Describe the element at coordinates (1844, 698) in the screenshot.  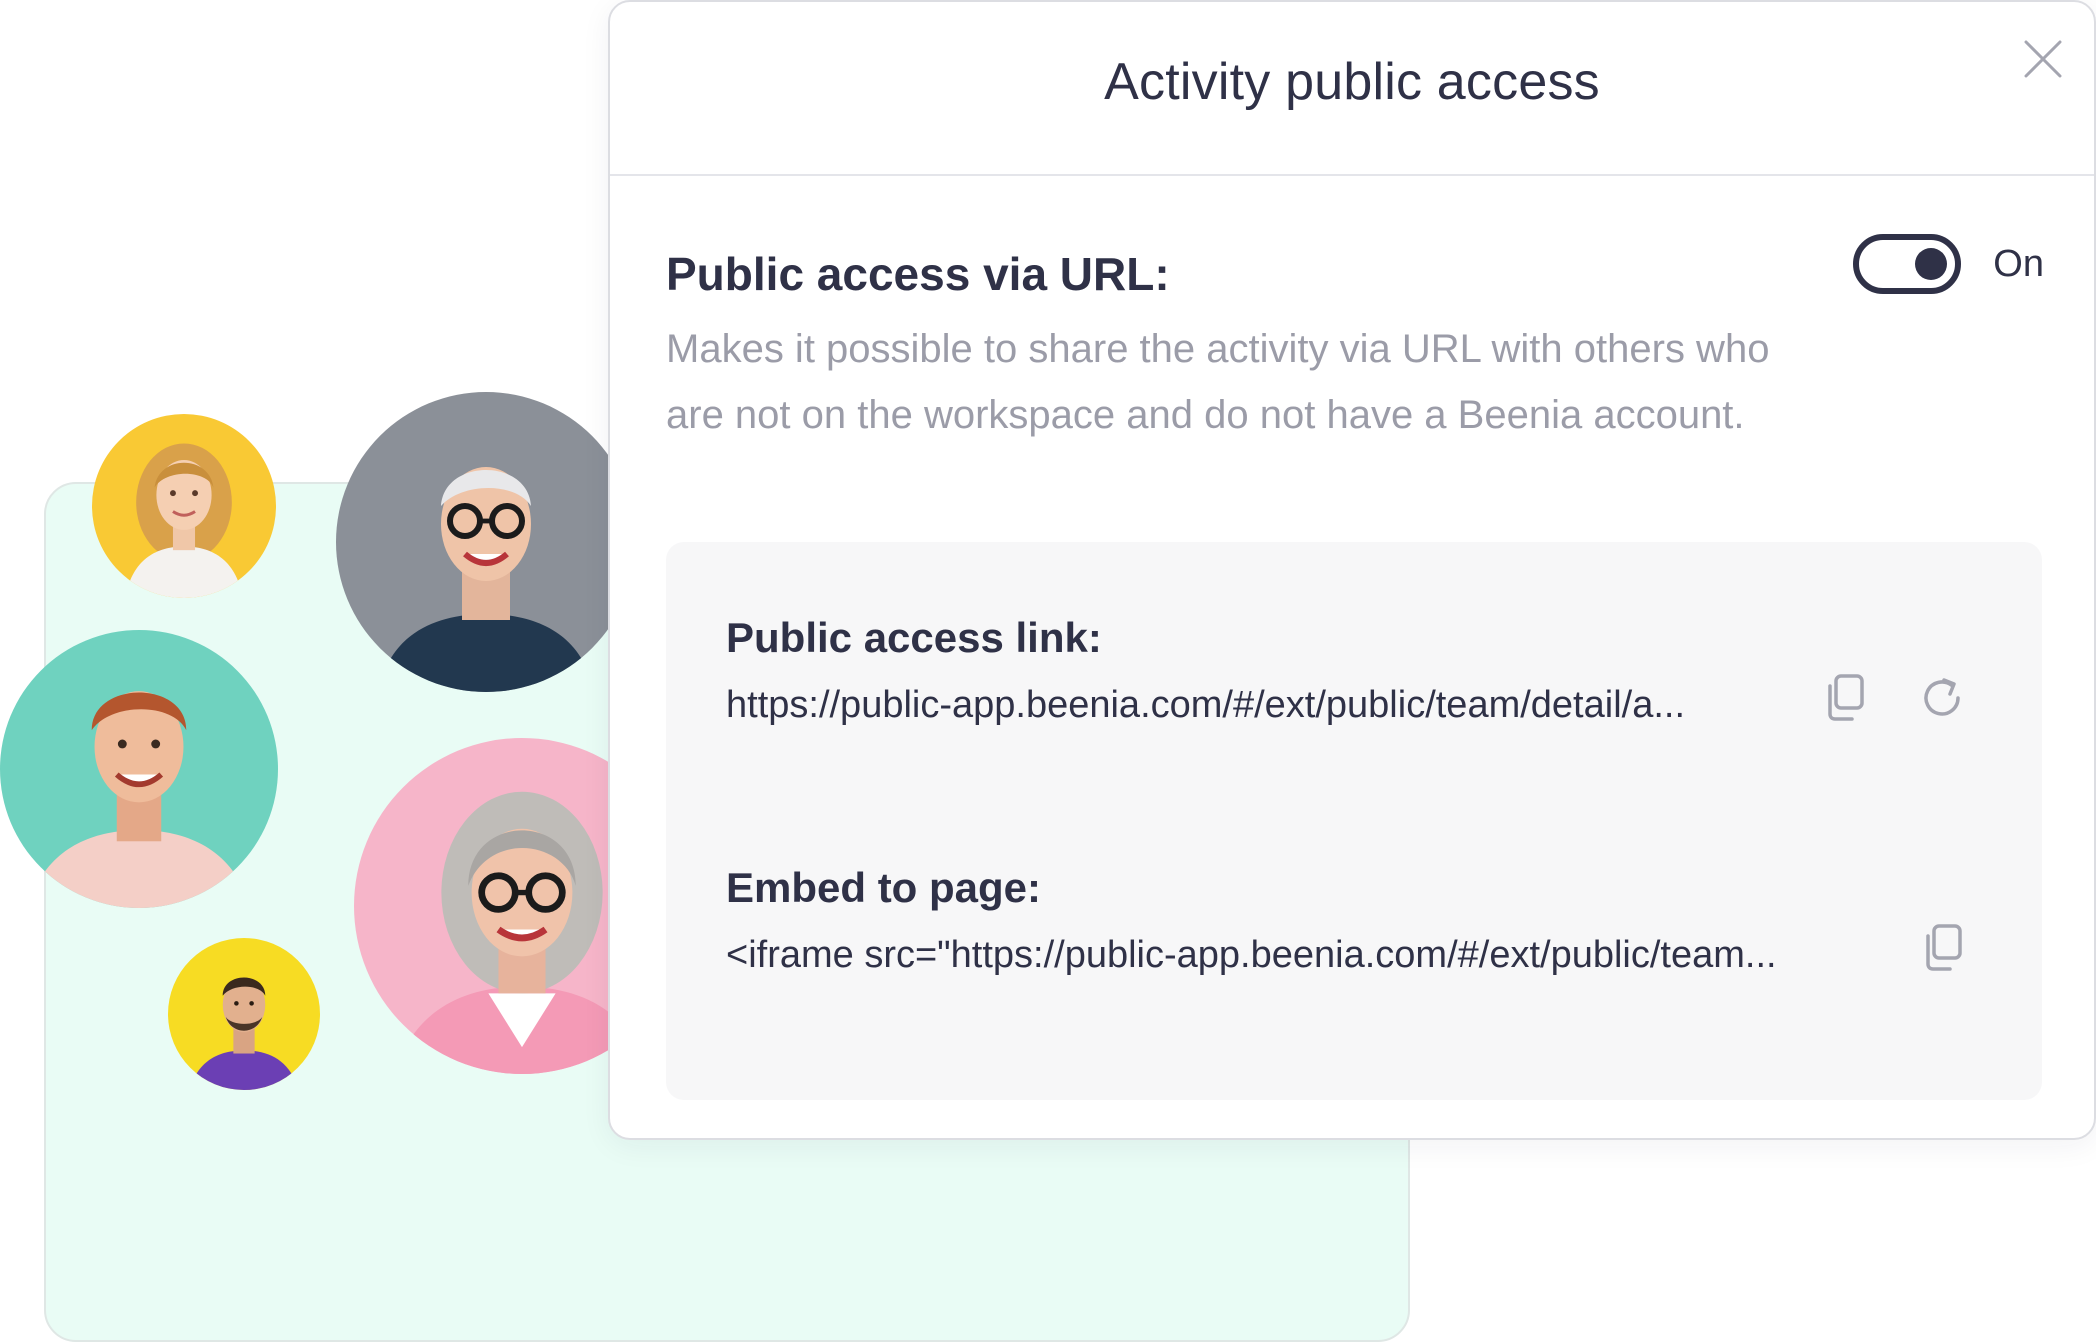
I see `copy-icon` at that location.